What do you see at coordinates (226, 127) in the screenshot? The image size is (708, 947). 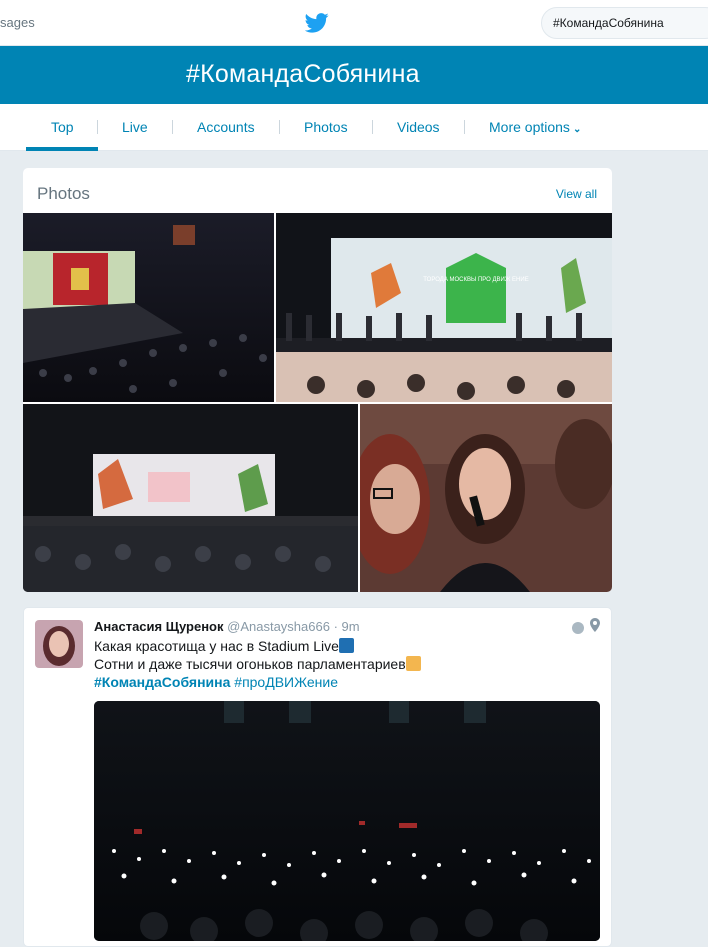 I see `tab-accounts: Accounts` at bounding box center [226, 127].